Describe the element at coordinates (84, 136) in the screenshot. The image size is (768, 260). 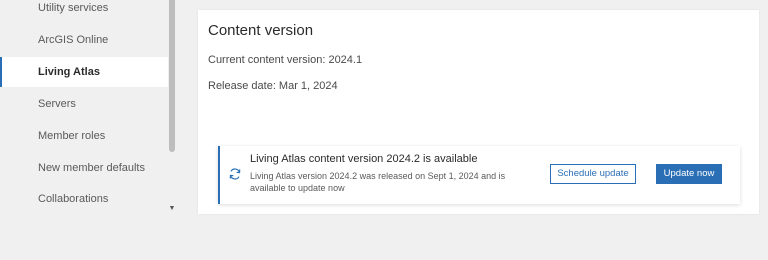
I see `sidebar-item-member-roles: Member roles` at that location.